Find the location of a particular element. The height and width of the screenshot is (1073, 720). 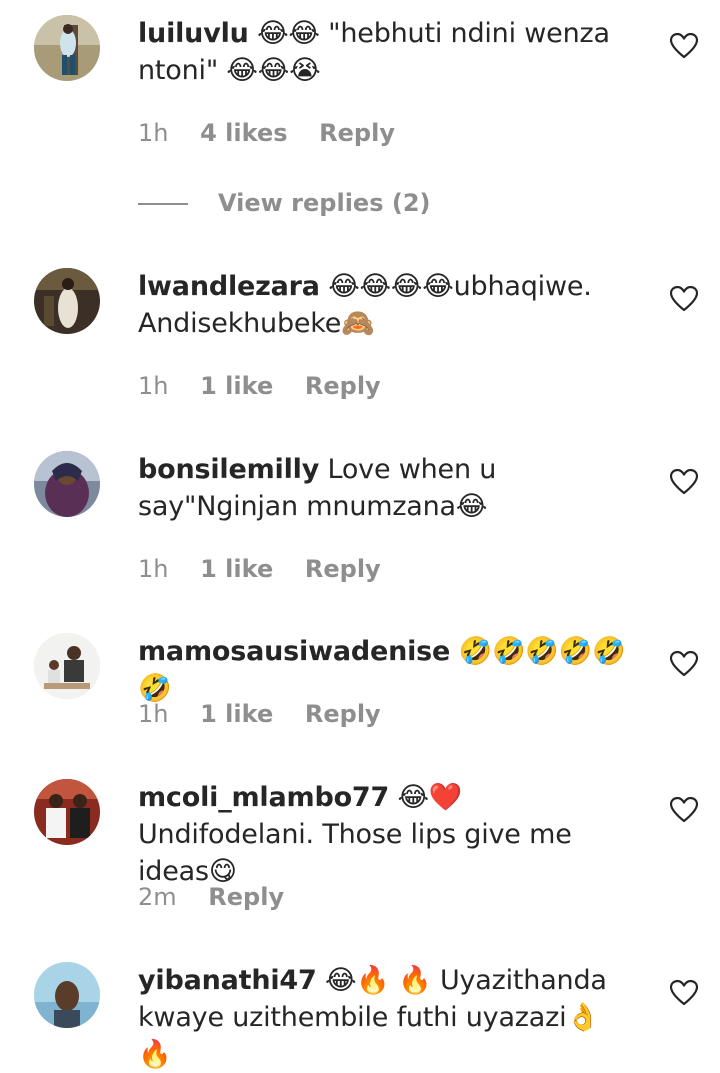

view-replies-button: View replies (2) is located at coordinates (284, 203).